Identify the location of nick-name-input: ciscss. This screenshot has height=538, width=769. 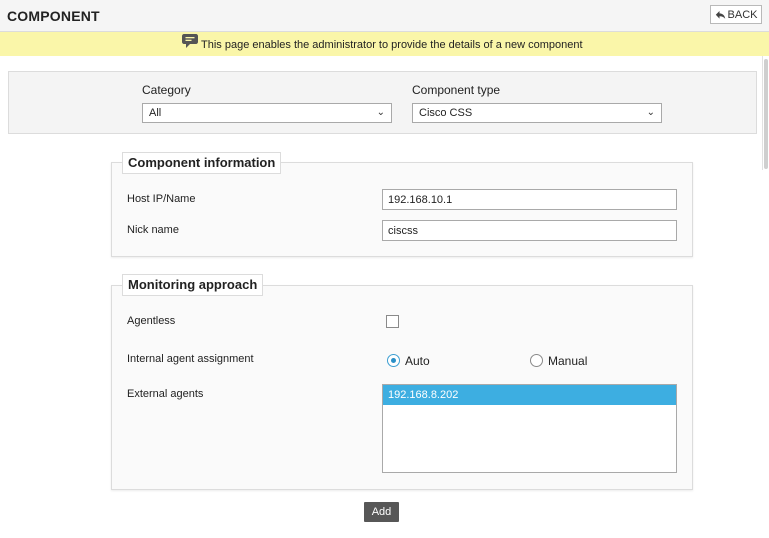
(529, 230).